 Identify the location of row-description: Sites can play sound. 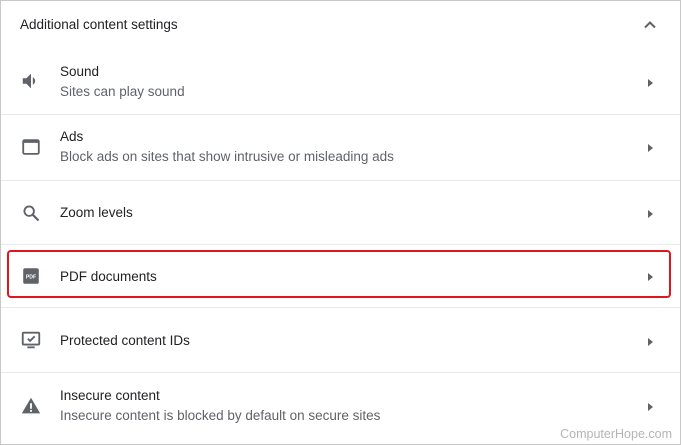
(122, 91).